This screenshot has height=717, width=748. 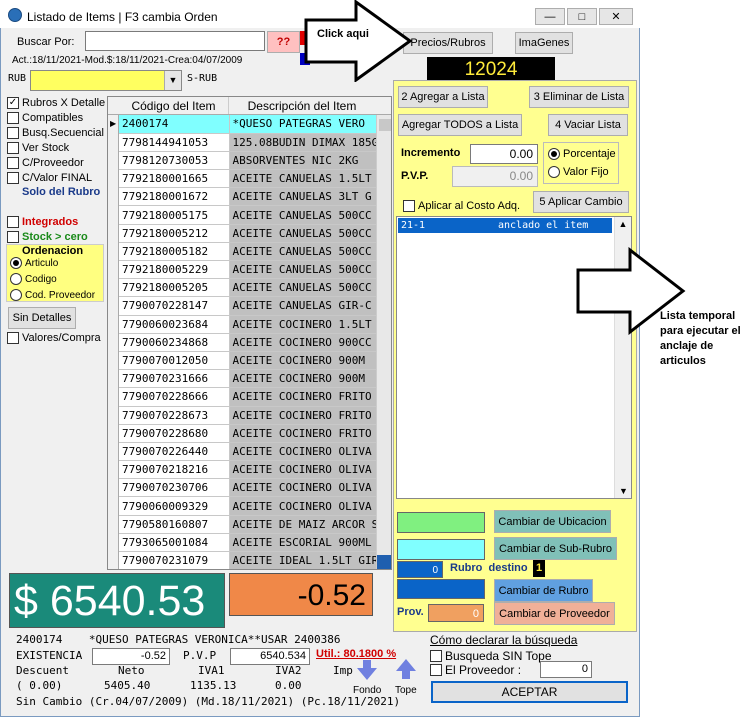 I want to click on table-row: 7790070231079 ACEITE IDEAL 1.5LT GIR, so click(x=249, y=560).